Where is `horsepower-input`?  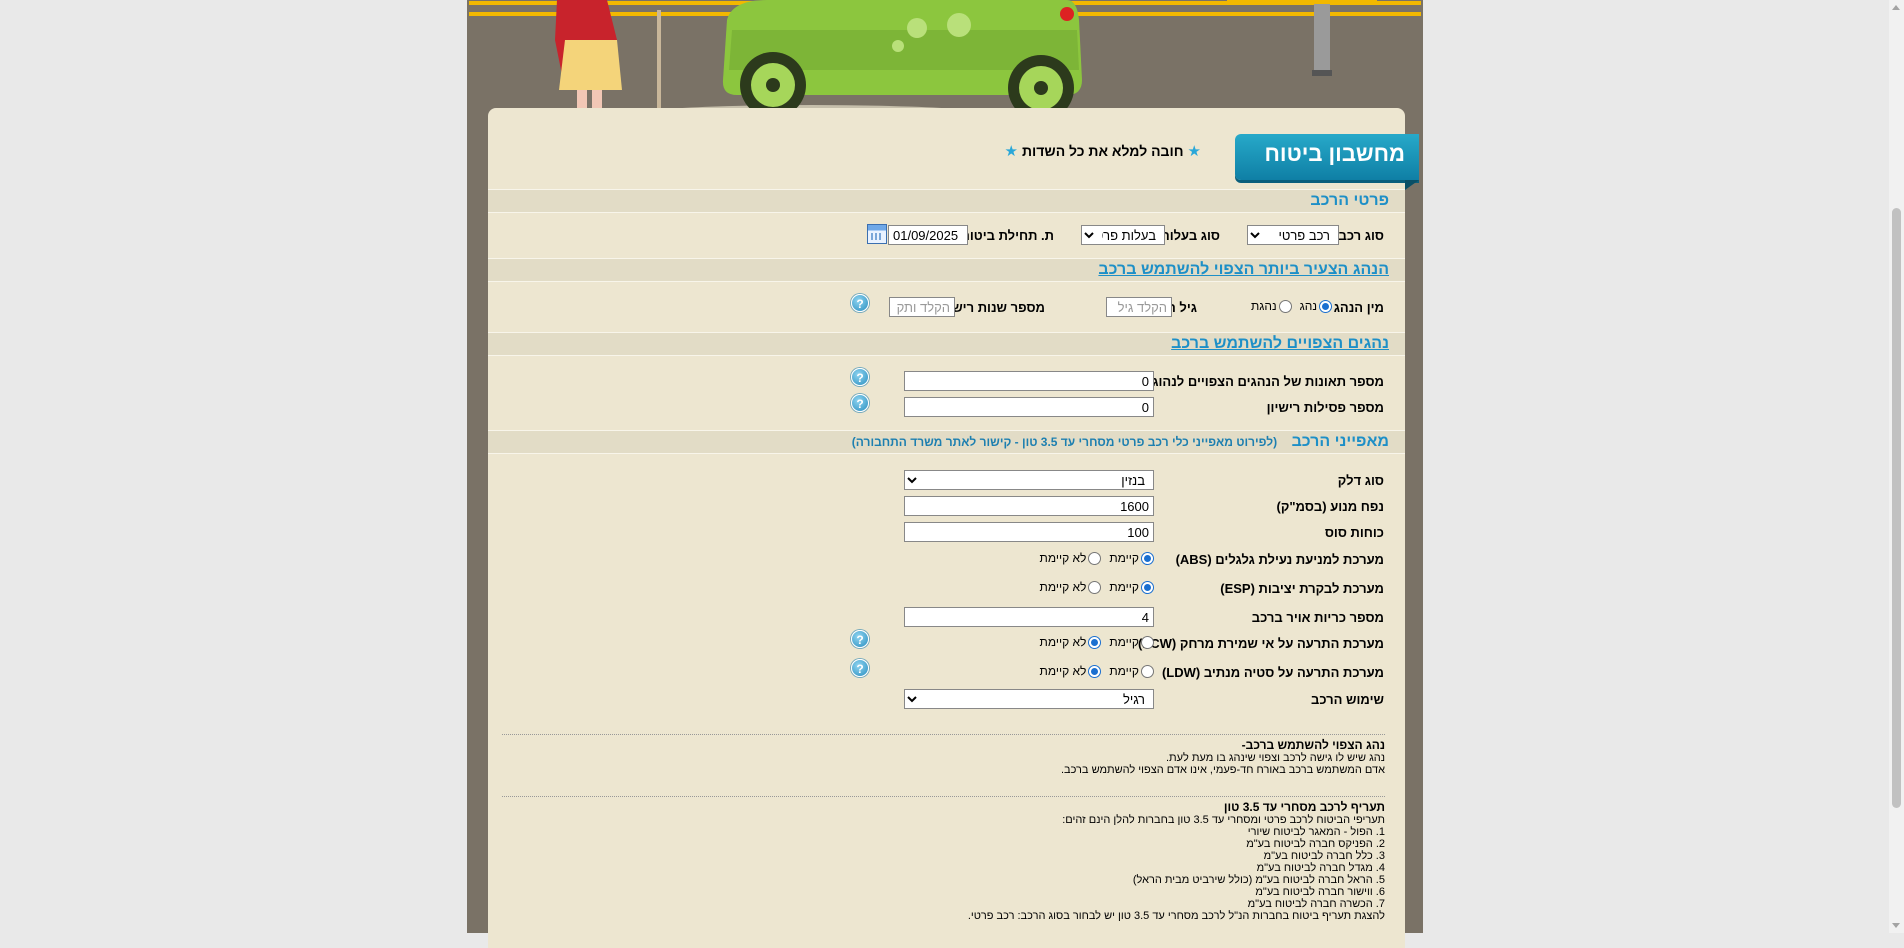 horsepower-input is located at coordinates (1029, 532).